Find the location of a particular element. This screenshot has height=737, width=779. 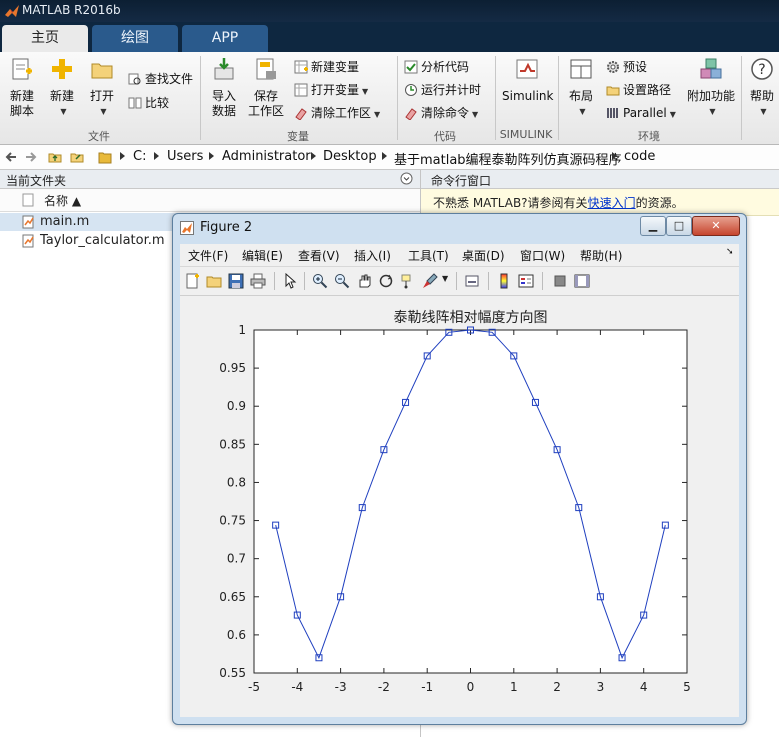

addons-button: 附加功能 ▼ is located at coordinates (711, 87).